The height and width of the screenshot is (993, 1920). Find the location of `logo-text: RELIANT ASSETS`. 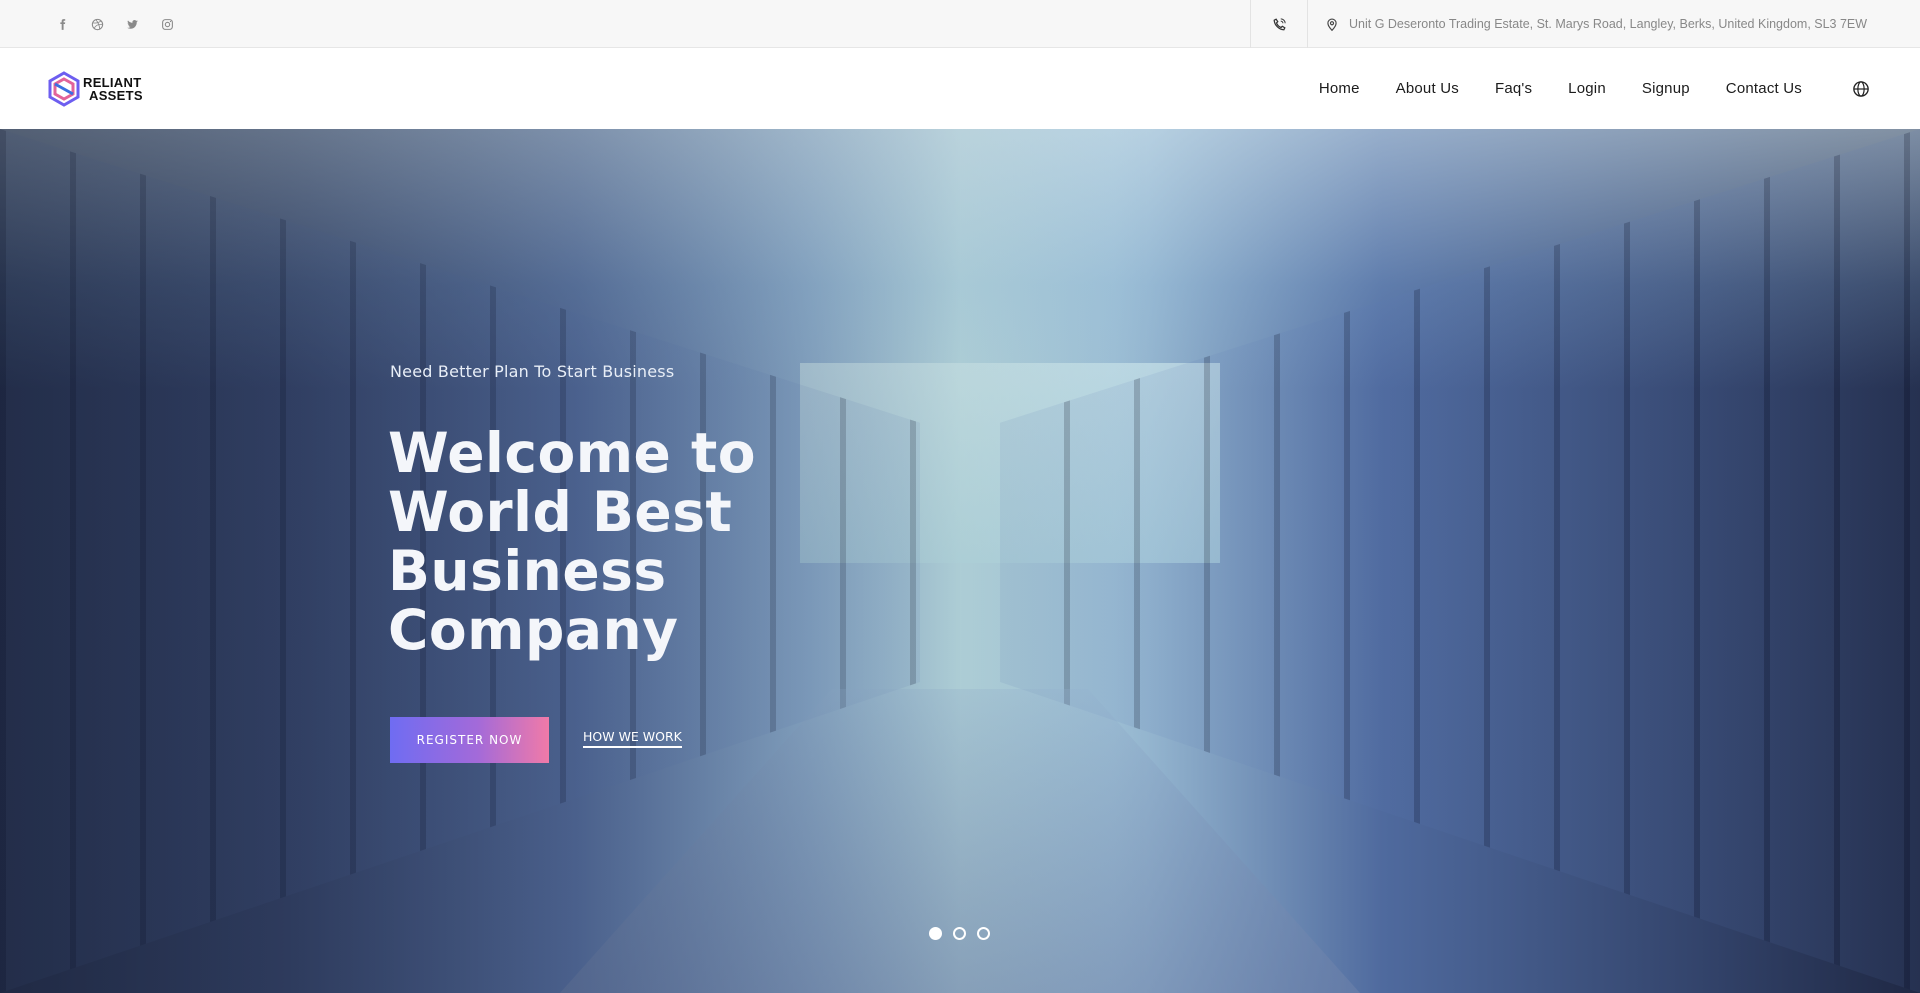

logo-text: RELIANT ASSETS is located at coordinates (113, 89).